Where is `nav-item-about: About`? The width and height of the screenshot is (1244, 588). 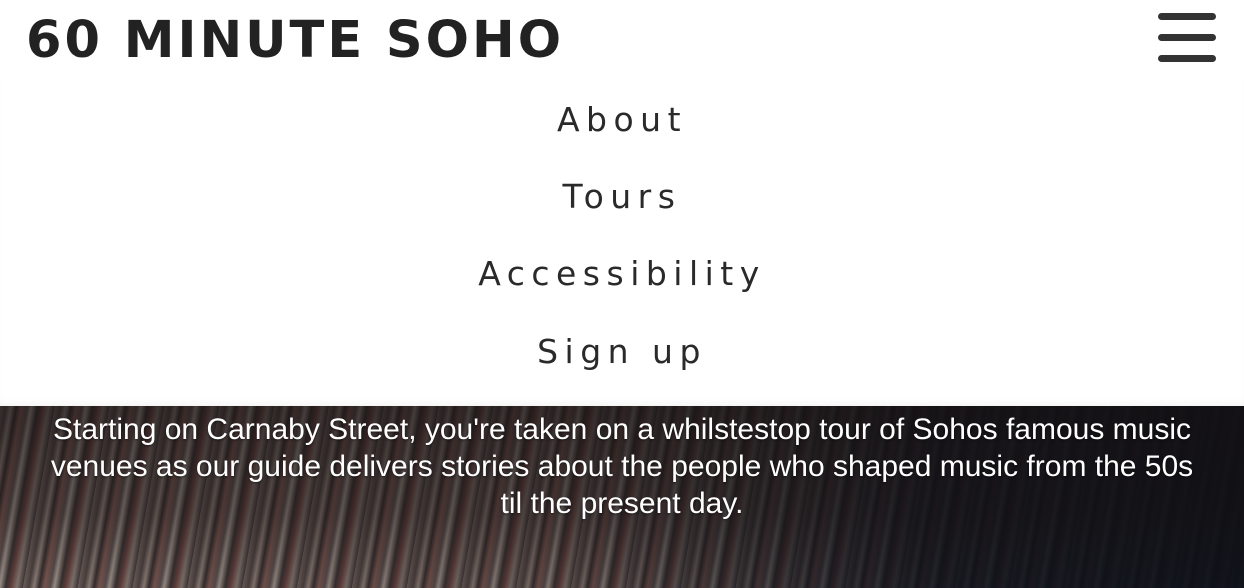
nav-item-about: About is located at coordinates (622, 120).